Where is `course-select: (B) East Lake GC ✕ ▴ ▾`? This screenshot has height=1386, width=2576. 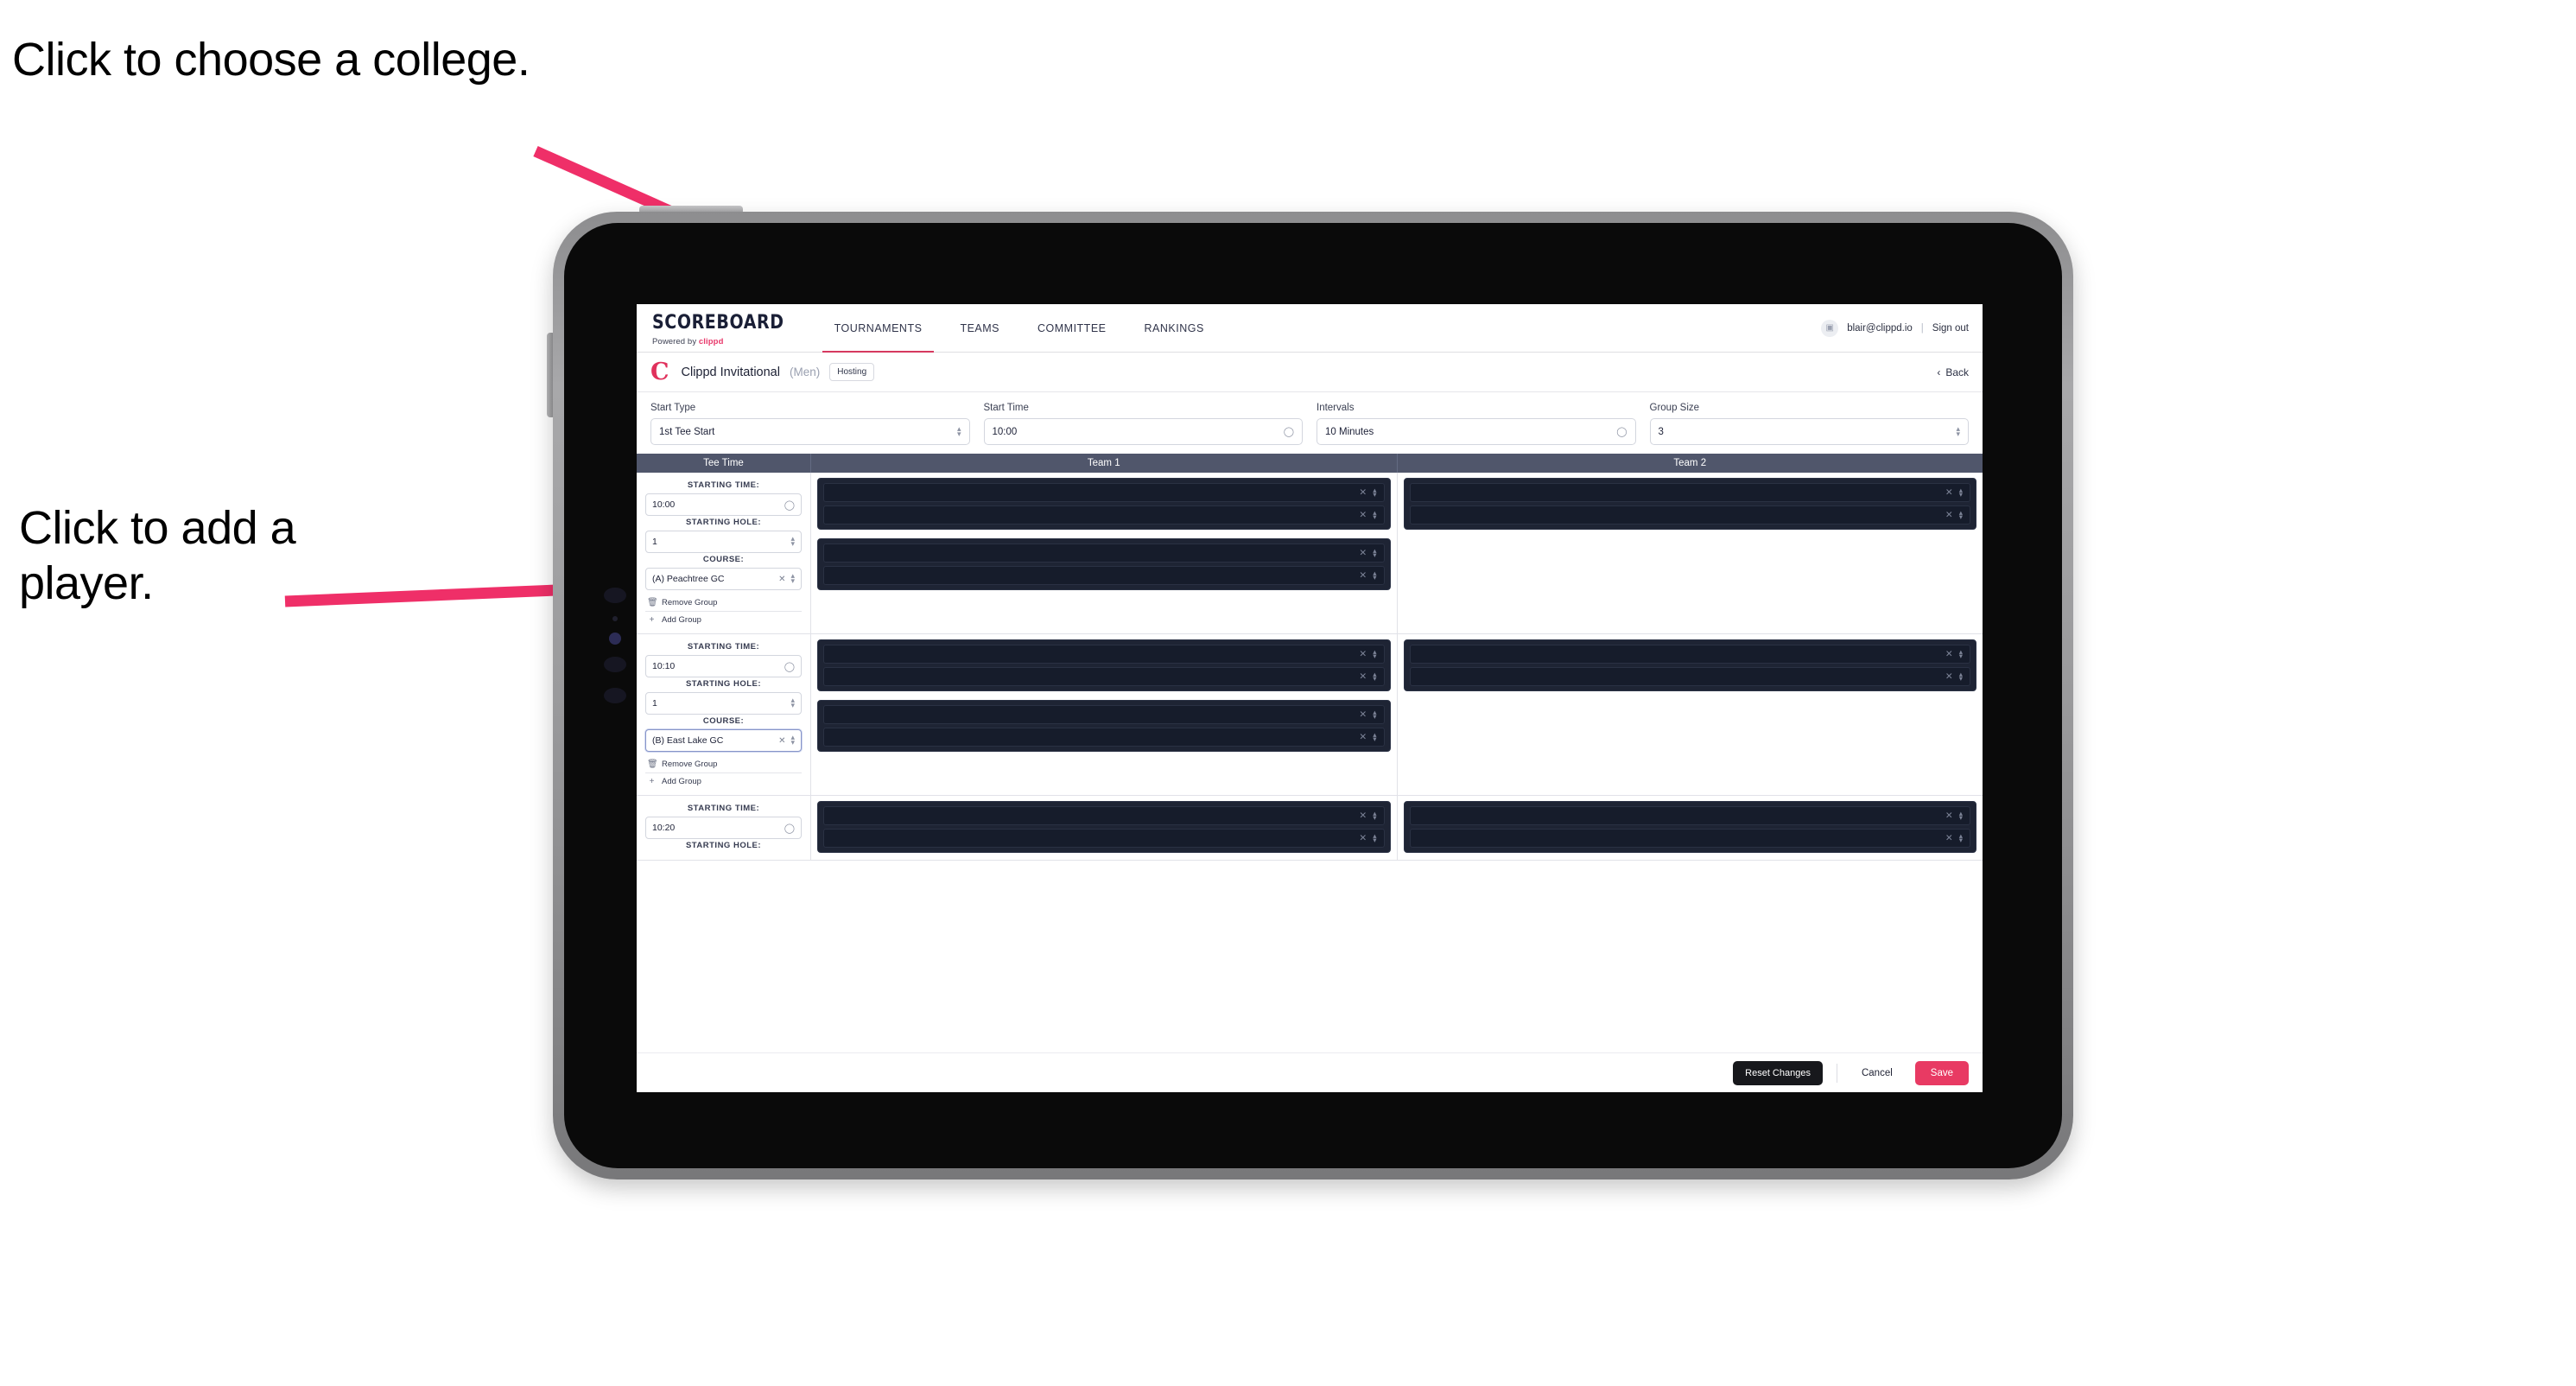 course-select: (B) East Lake GC ✕ ▴ ▾ is located at coordinates (723, 740).